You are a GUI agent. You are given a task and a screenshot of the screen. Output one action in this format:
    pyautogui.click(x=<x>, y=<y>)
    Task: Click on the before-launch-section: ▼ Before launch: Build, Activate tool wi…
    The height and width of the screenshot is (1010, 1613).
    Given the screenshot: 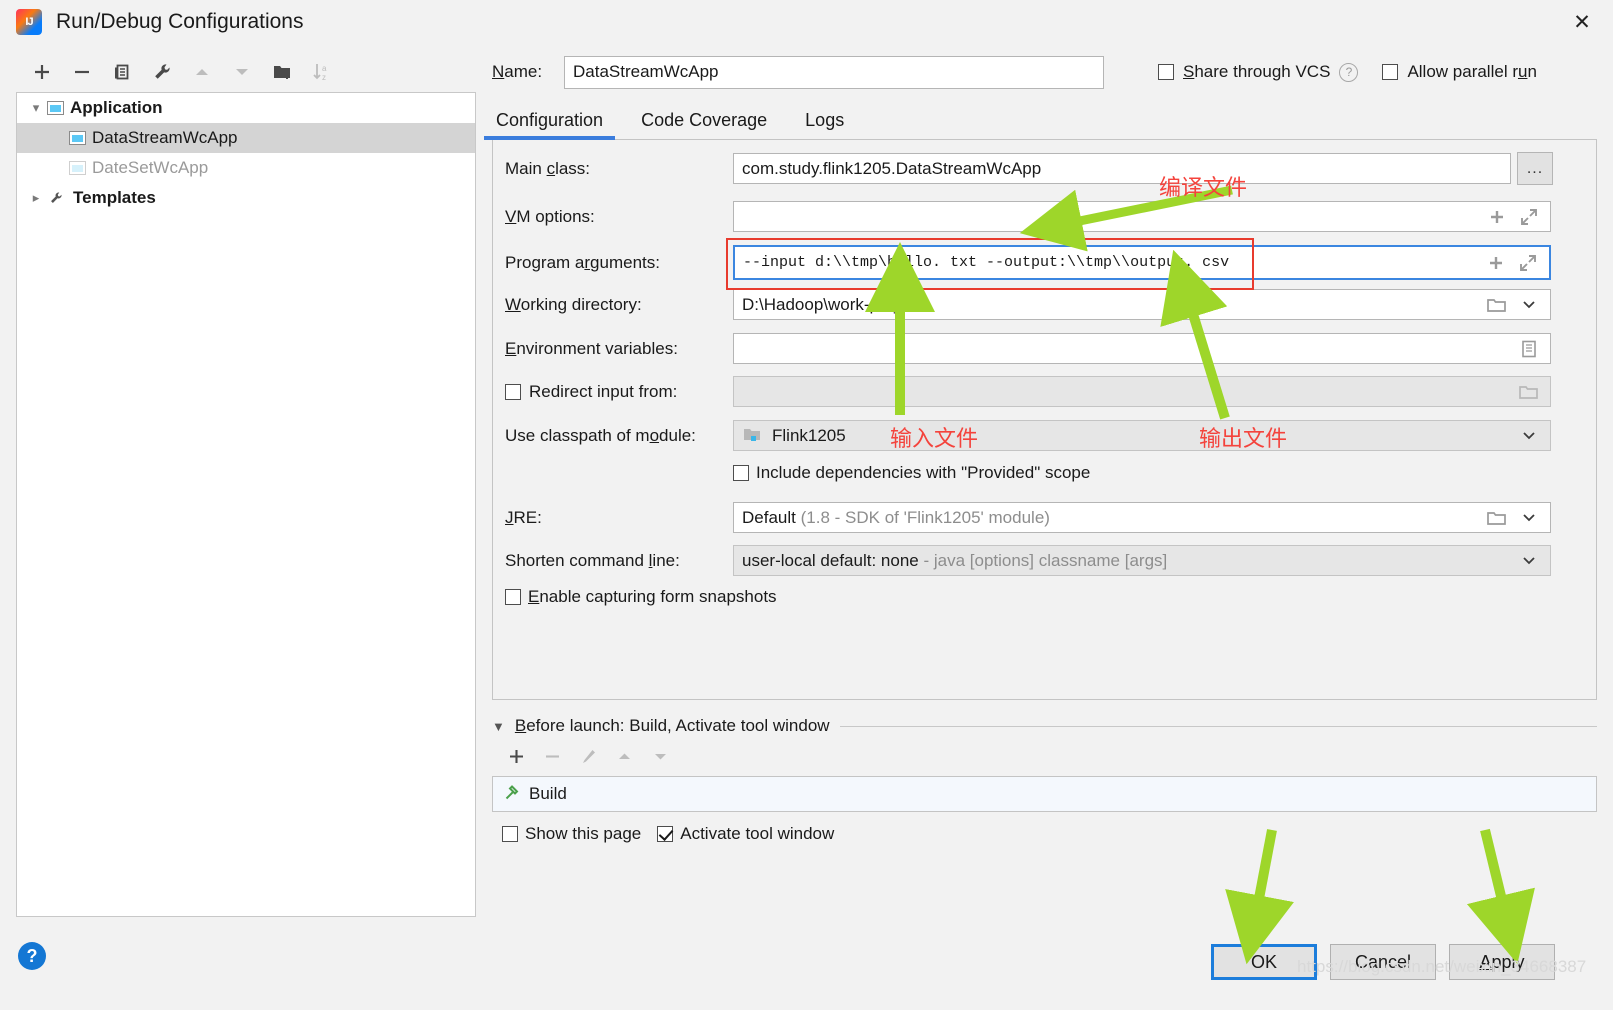 What is the action you would take?
    pyautogui.click(x=1044, y=780)
    